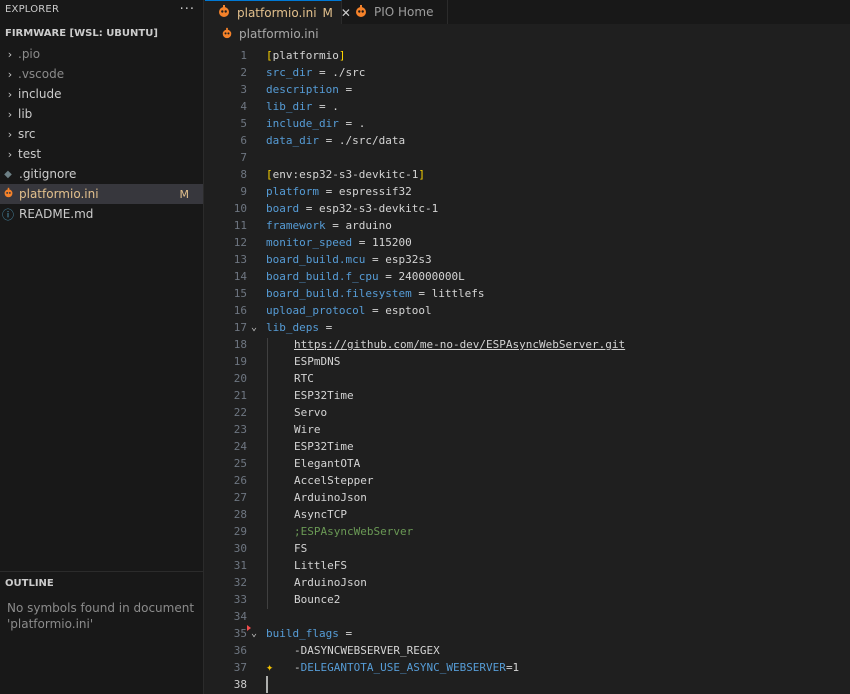  What do you see at coordinates (8, 214) in the screenshot?
I see `info-icon: ⓘ` at bounding box center [8, 214].